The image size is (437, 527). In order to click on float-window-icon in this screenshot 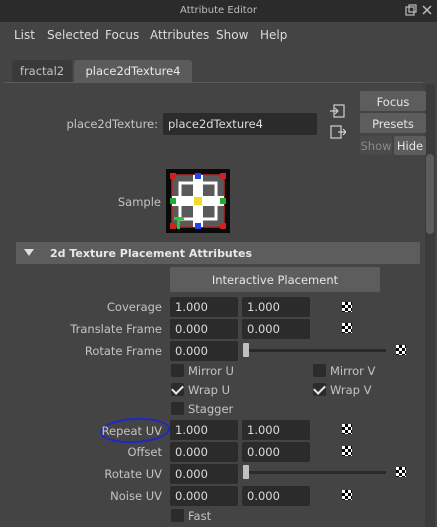, I will do `click(411, 10)`.